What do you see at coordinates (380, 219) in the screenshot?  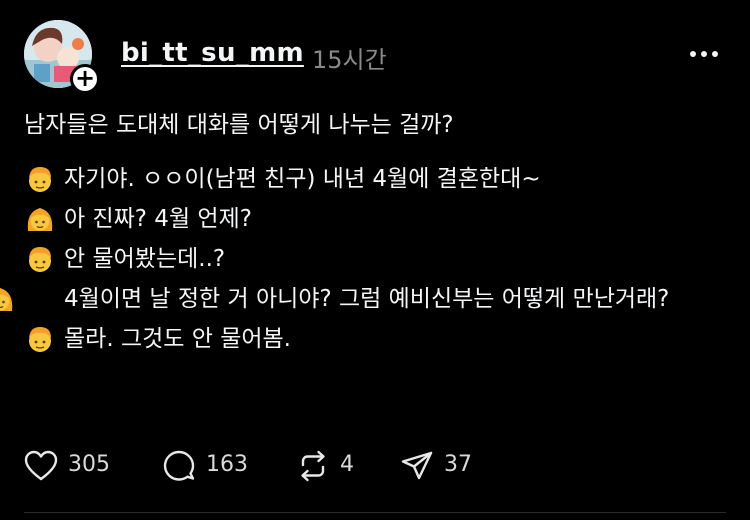 I see `dialogue-line: 아 진짜? 4월 언제?` at bounding box center [380, 219].